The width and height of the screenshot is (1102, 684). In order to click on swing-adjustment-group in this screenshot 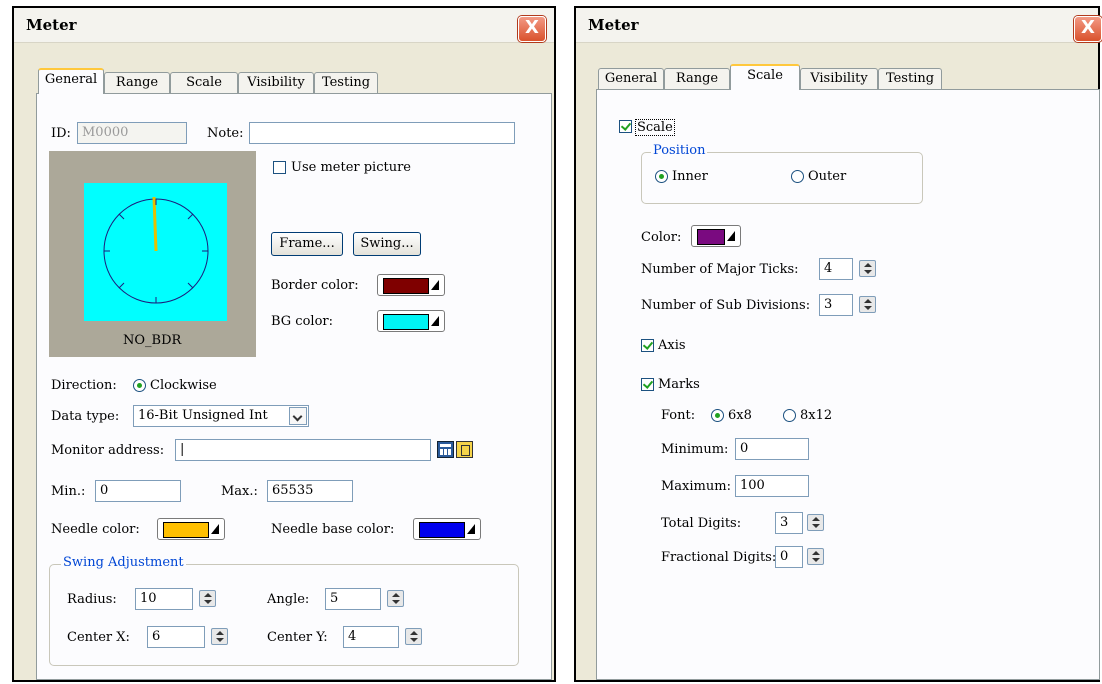, I will do `click(284, 615)`.